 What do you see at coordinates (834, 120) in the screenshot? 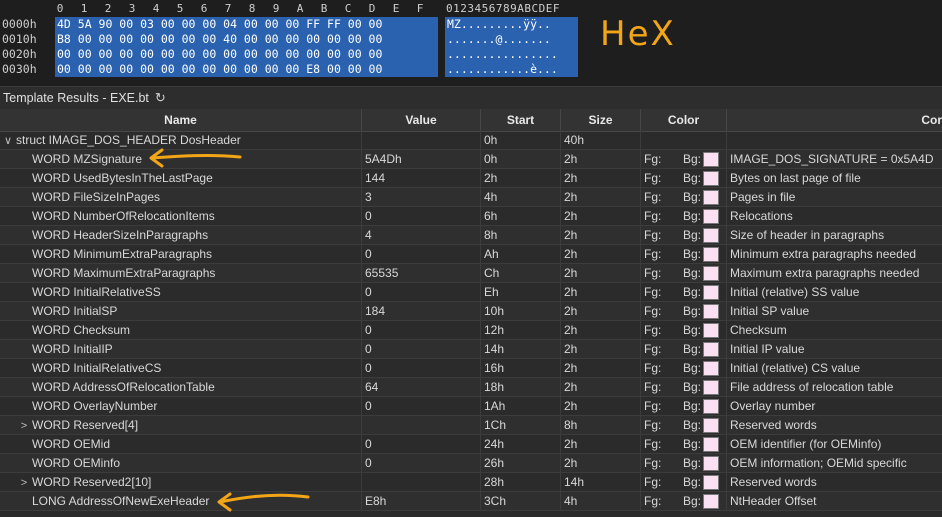
I see `column-header-comment: Cor` at bounding box center [834, 120].